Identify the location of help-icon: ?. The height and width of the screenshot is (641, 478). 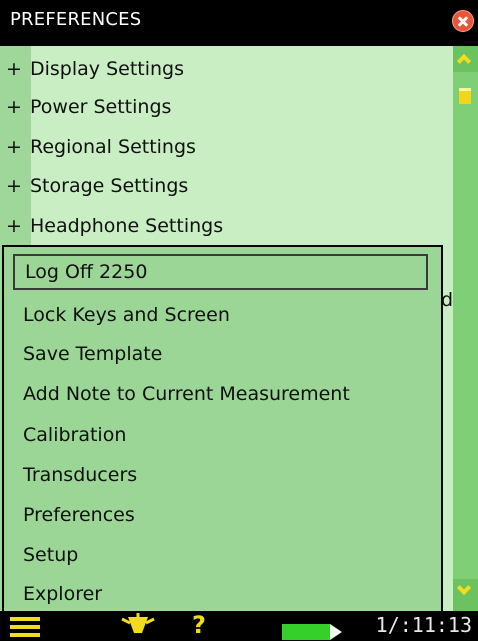
(199, 625).